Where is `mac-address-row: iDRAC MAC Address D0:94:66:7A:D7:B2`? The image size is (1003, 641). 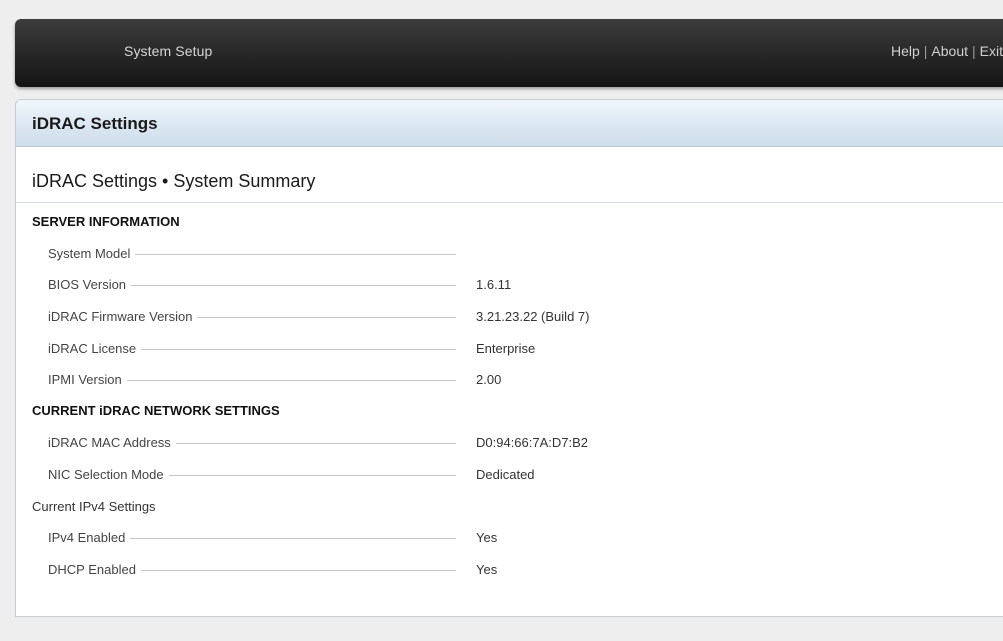
mac-address-row: iDRAC MAC Address D0:94:66:7A:D7:B2 is located at coordinates (509, 443).